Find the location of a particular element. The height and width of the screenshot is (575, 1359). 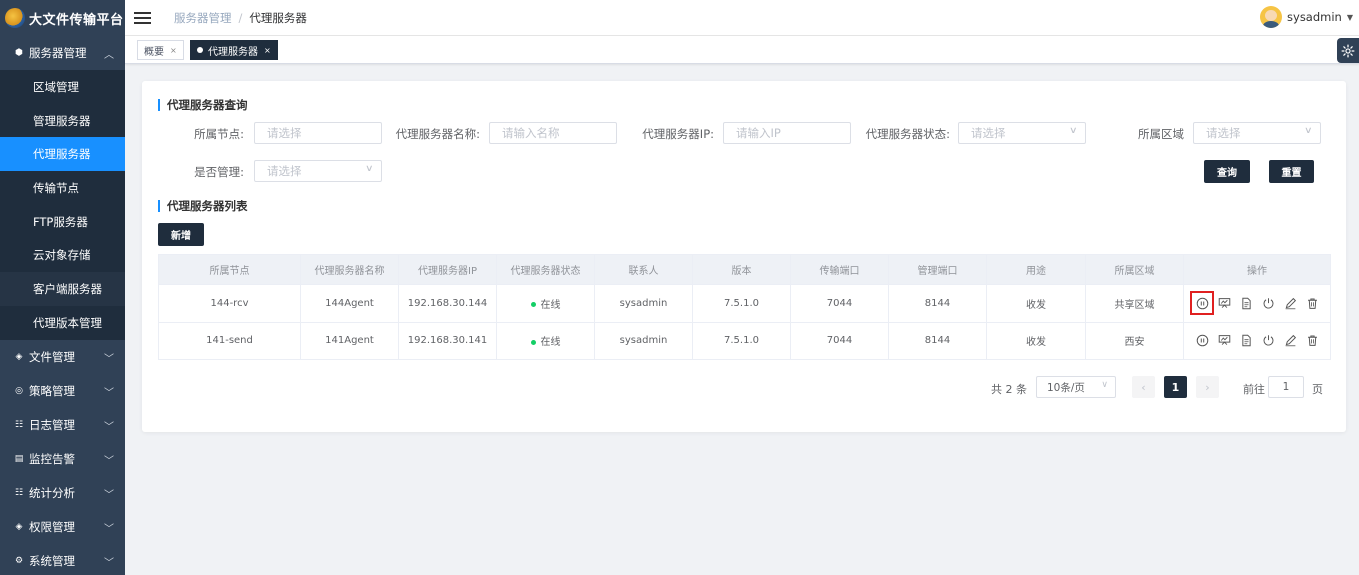

node-label: 所属节点: is located at coordinates (219, 134).